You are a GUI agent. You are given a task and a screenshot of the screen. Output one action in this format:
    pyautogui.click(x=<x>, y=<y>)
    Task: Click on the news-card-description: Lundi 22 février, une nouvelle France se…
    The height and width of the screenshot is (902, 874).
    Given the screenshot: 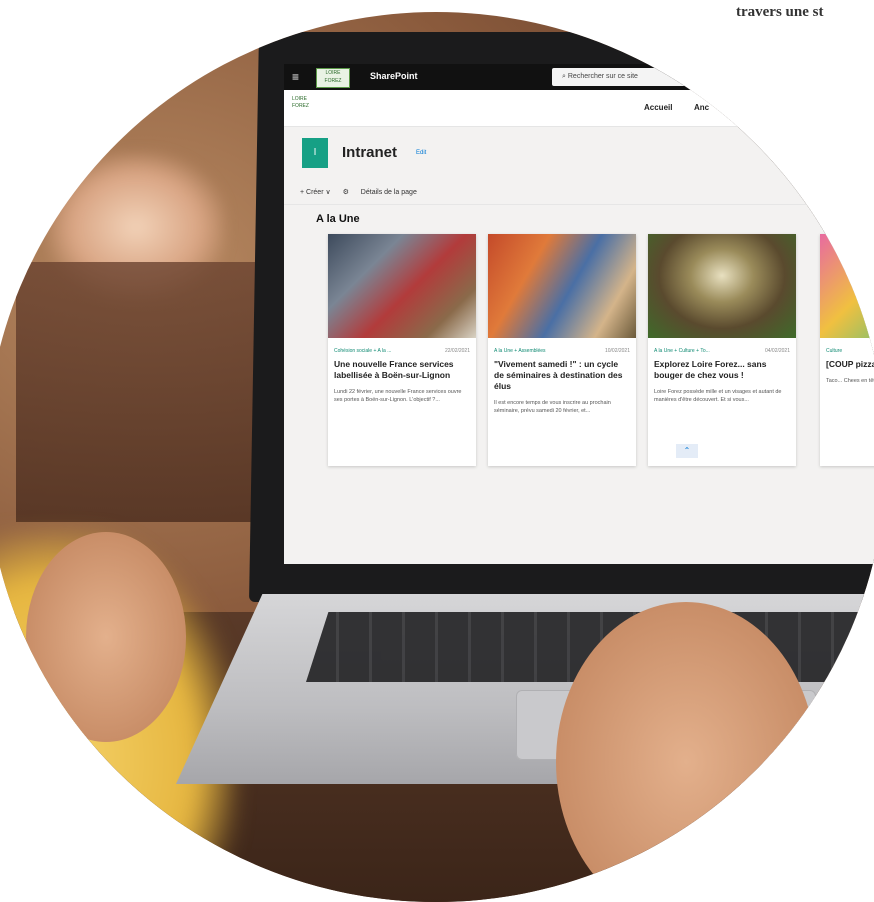 What is the action you would take?
    pyautogui.click(x=398, y=396)
    